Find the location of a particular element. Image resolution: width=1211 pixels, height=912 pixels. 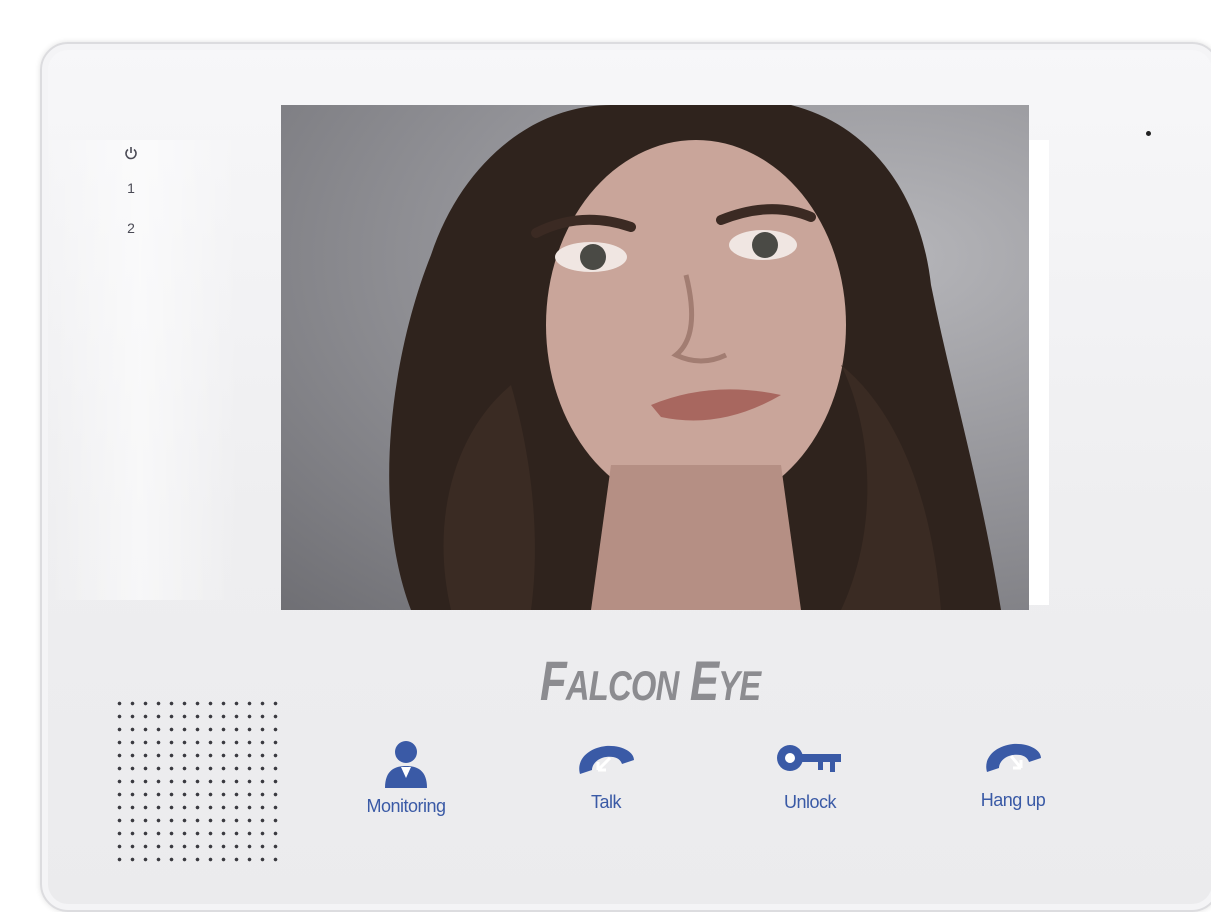

monitoring-button: Monitoring is located at coordinates (406, 777).